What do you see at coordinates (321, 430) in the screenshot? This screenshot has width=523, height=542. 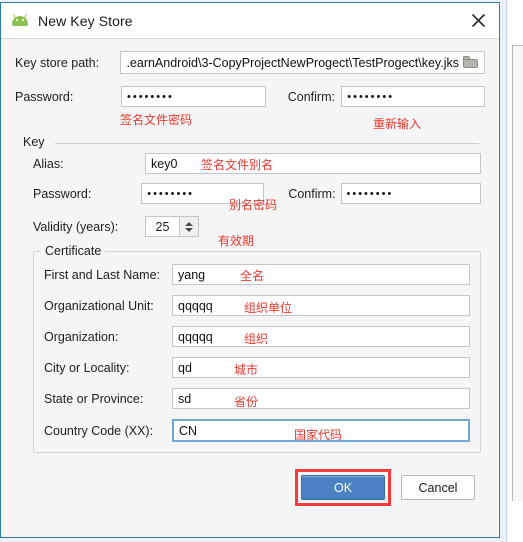 I see `certificate-field-input: CN` at bounding box center [321, 430].